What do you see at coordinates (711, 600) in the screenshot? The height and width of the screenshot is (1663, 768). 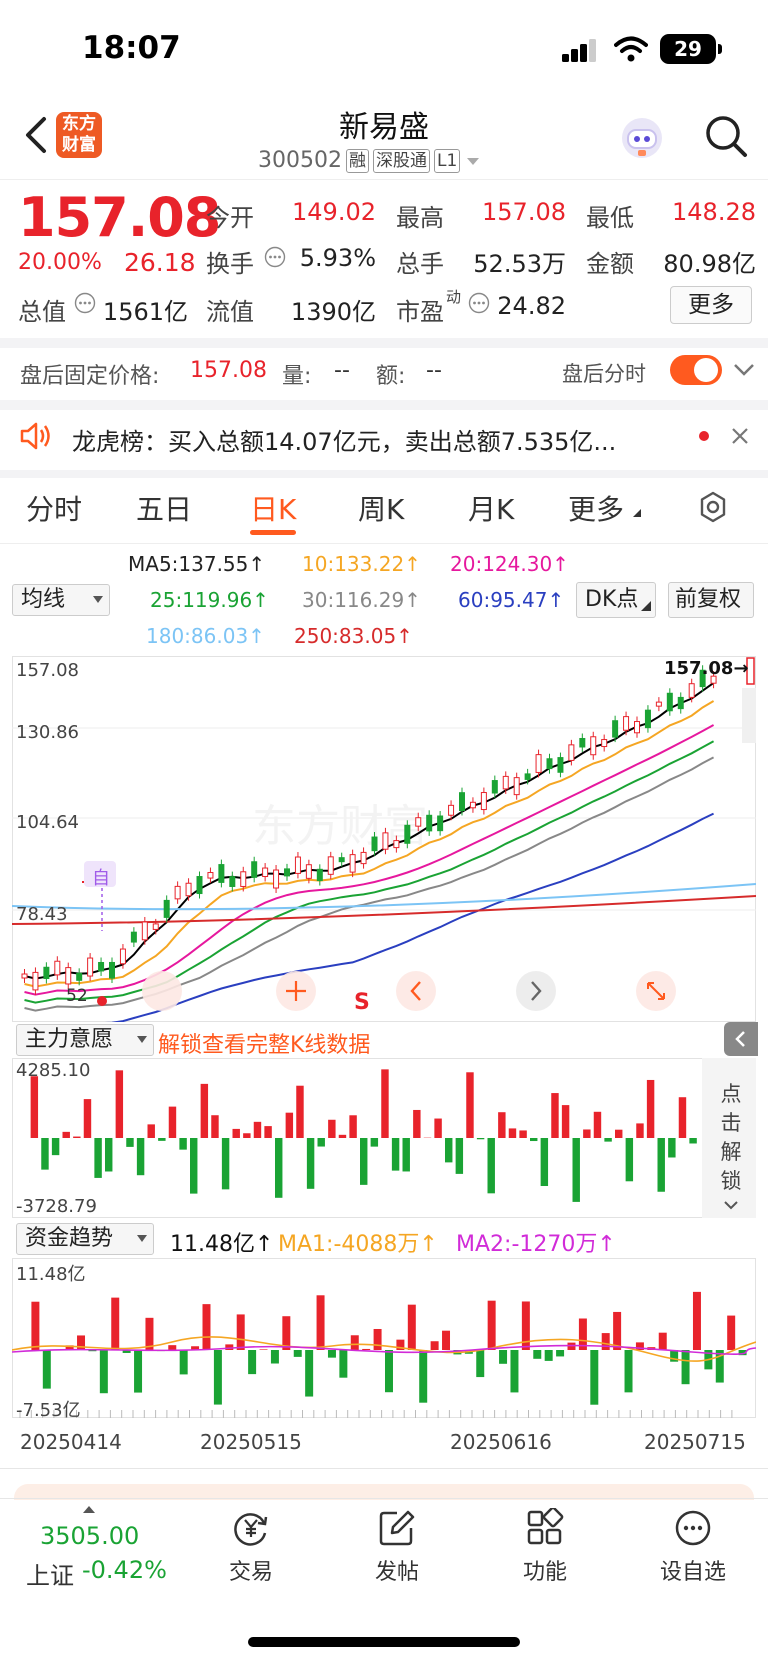 I see `adjust-select: 前复权` at bounding box center [711, 600].